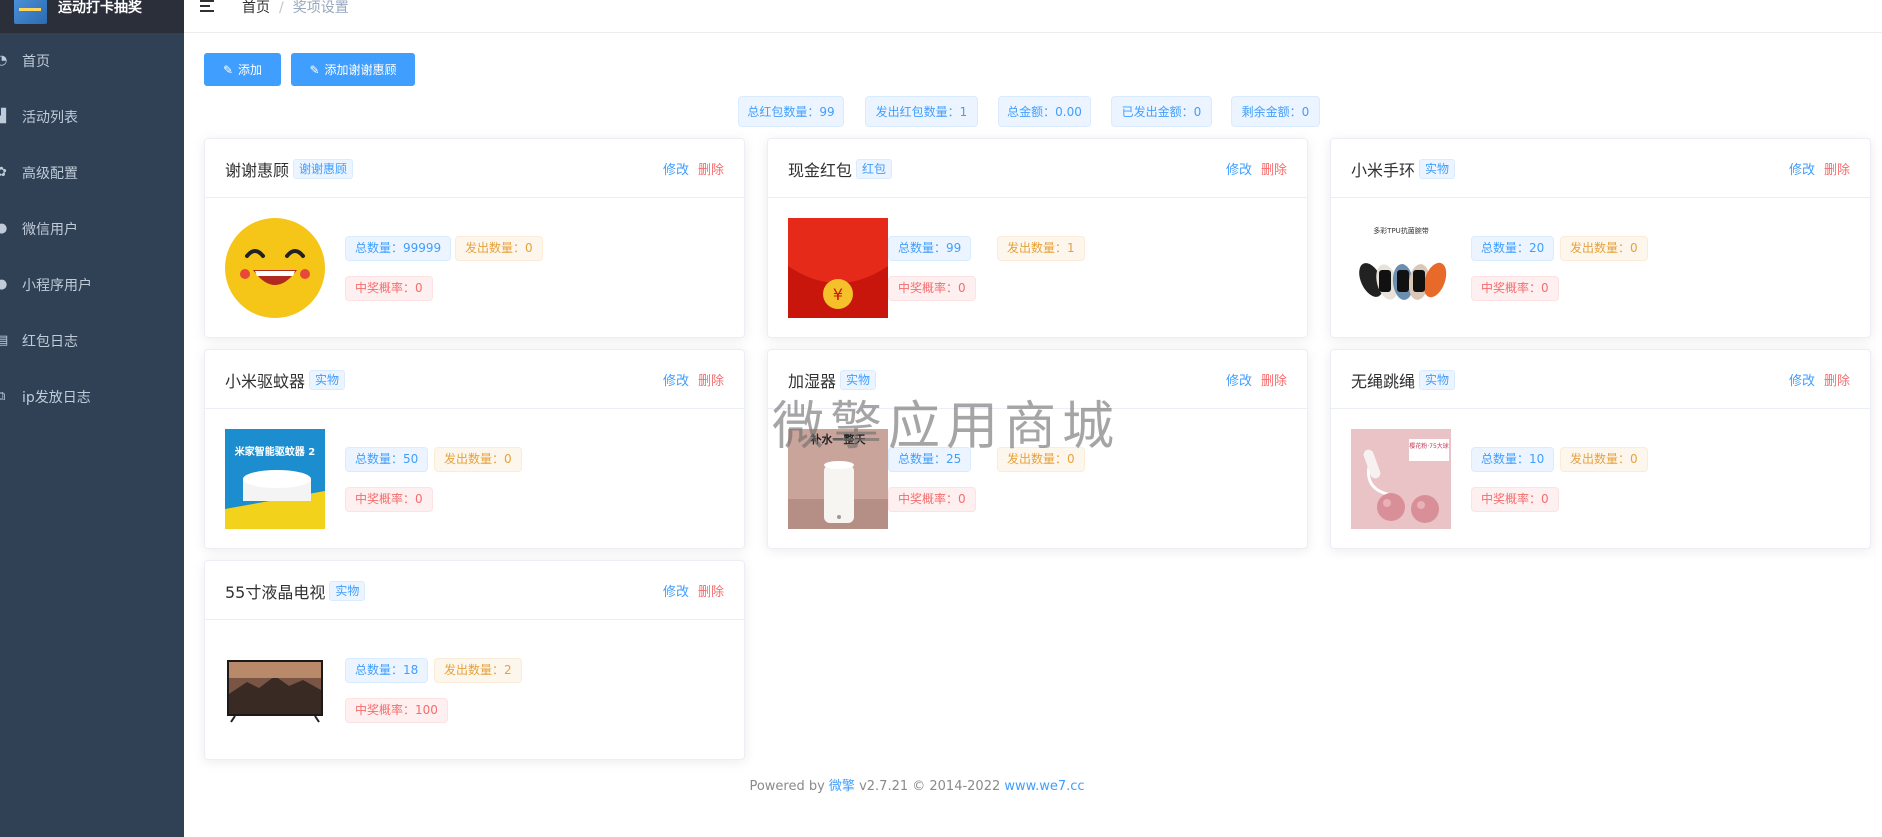 This screenshot has height=837, width=1882. What do you see at coordinates (838, 268) in the screenshot?
I see `prize-image-red-envelope: ¥` at bounding box center [838, 268].